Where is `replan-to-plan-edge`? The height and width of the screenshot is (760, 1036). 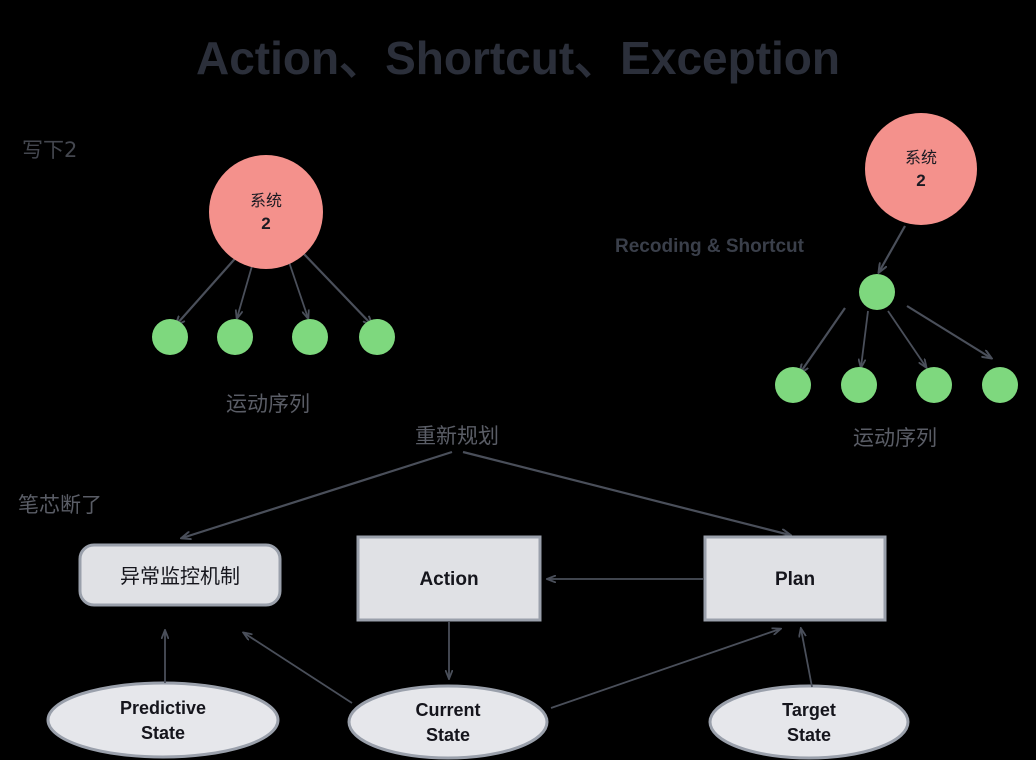
replan-to-plan-edge is located at coordinates (626, 492).